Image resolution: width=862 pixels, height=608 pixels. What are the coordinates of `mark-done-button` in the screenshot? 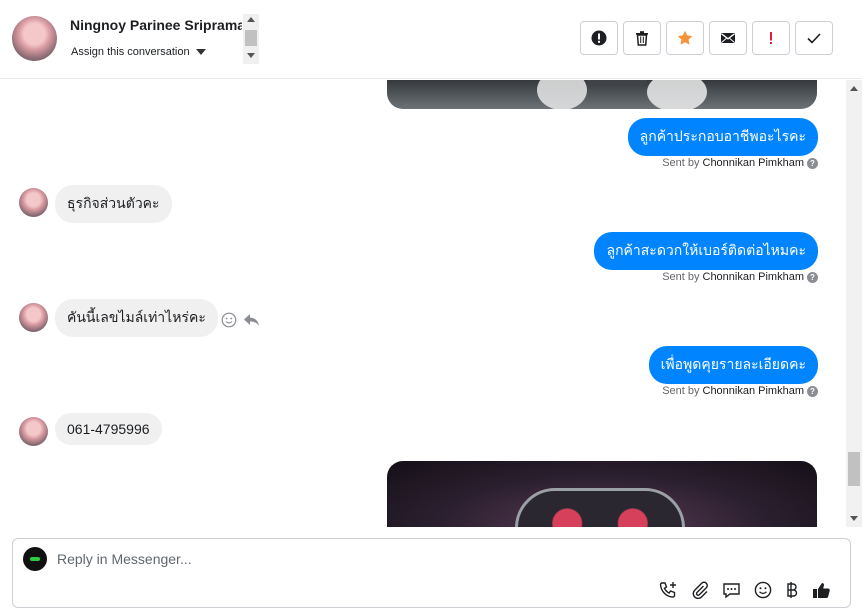 It's located at (814, 38).